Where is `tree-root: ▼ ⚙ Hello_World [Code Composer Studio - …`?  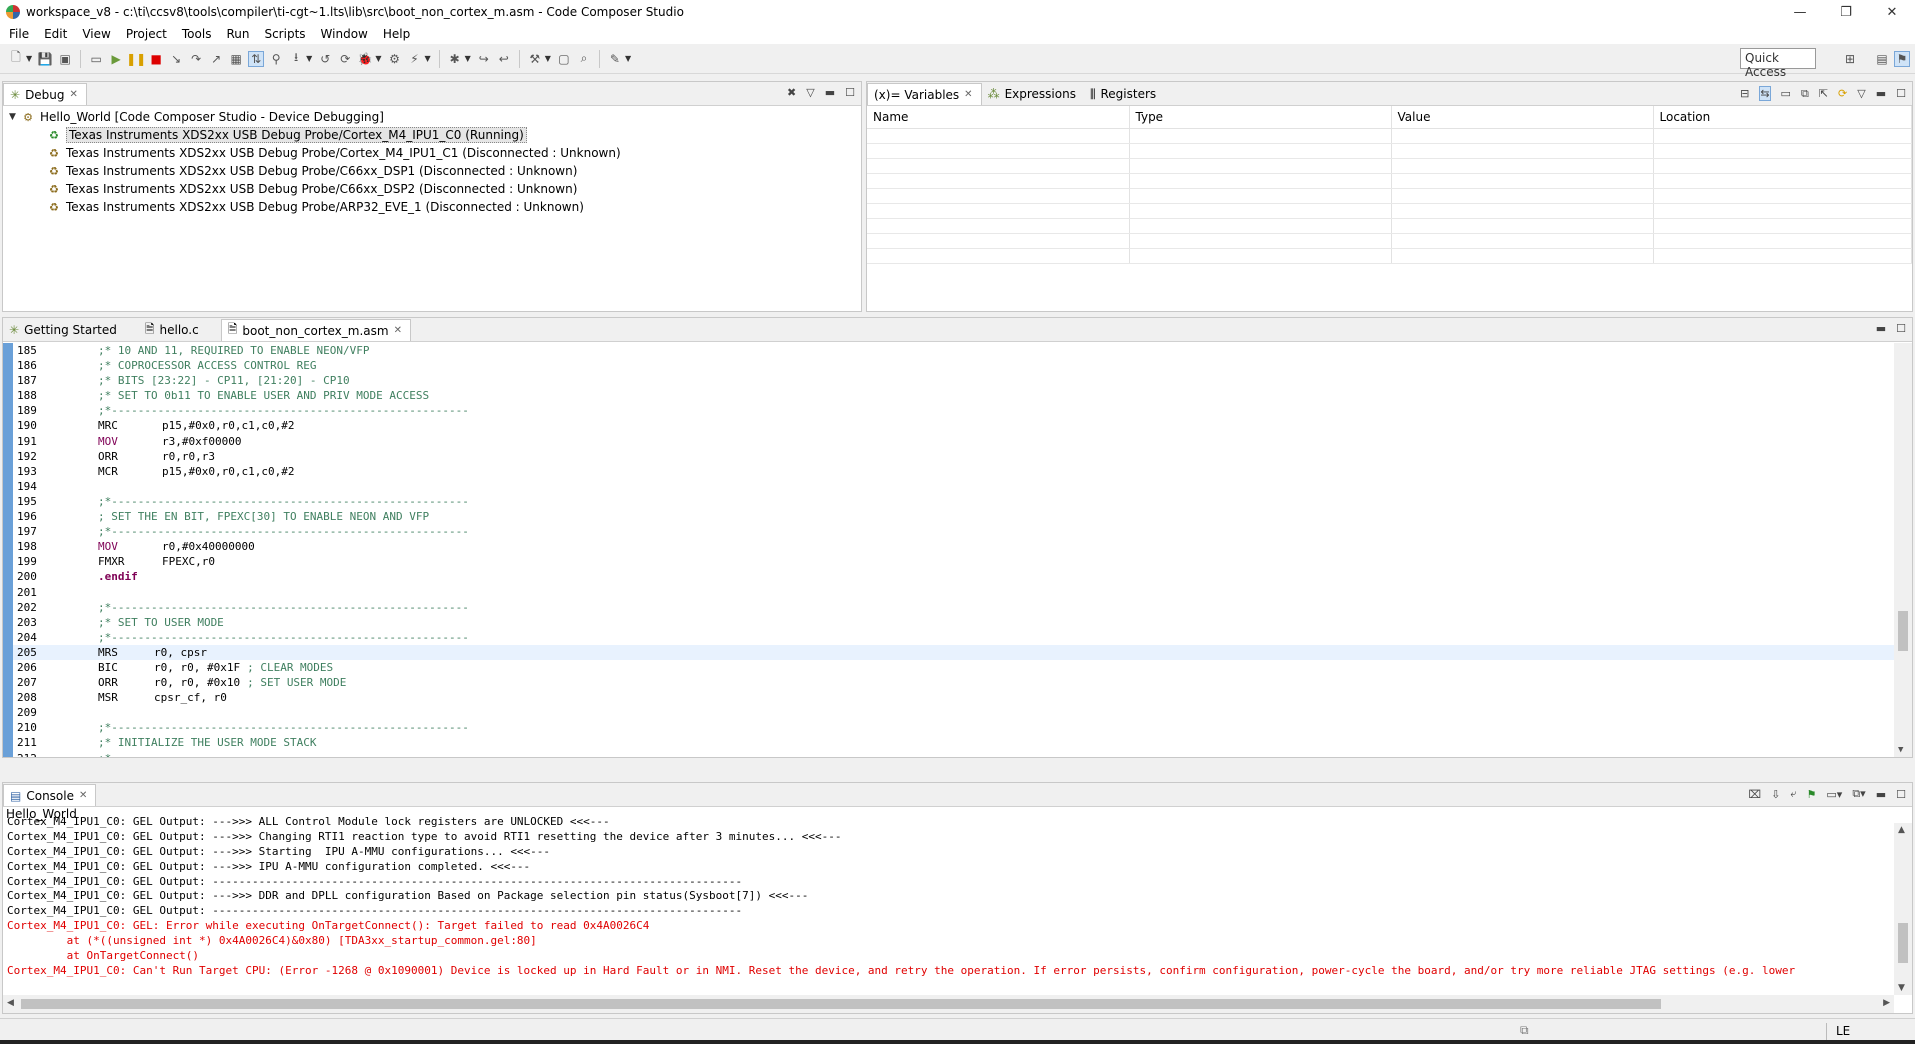
tree-root: ▼ ⚙ Hello_World [Code Composer Studio - … is located at coordinates (435, 117).